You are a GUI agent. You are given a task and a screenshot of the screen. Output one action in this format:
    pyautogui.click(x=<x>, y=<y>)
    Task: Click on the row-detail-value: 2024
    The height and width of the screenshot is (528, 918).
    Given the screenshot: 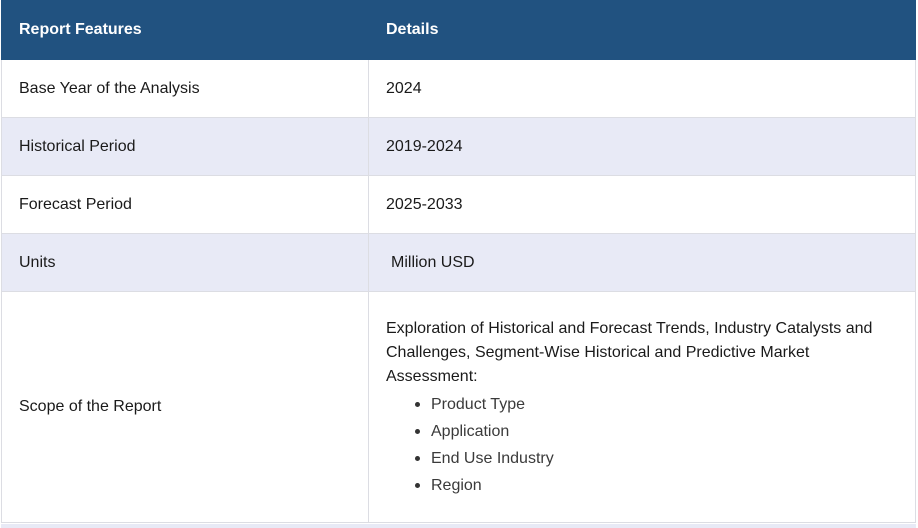 What is the action you would take?
    pyautogui.click(x=642, y=88)
    